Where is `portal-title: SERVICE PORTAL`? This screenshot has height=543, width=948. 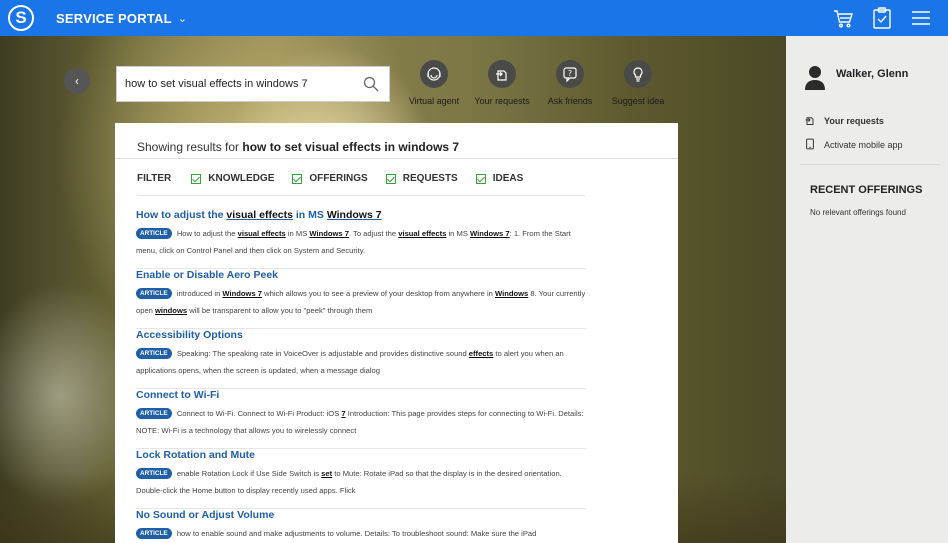 portal-title: SERVICE PORTAL is located at coordinates (114, 18).